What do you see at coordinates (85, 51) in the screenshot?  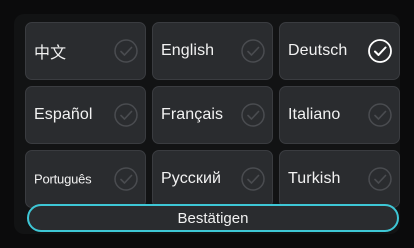 I see `language-option-chinese: 中文` at bounding box center [85, 51].